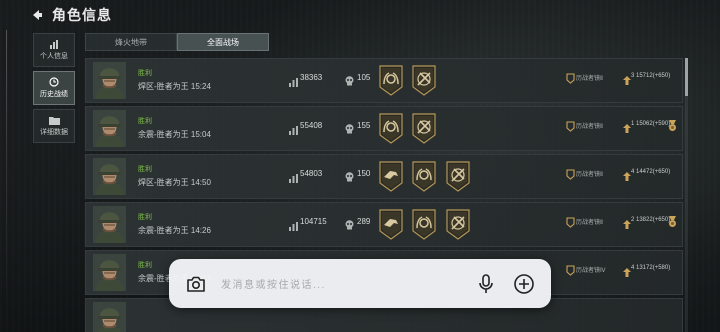  What do you see at coordinates (651, 172) in the screenshot?
I see `rank-points: 4 14472(+650)` at bounding box center [651, 172].